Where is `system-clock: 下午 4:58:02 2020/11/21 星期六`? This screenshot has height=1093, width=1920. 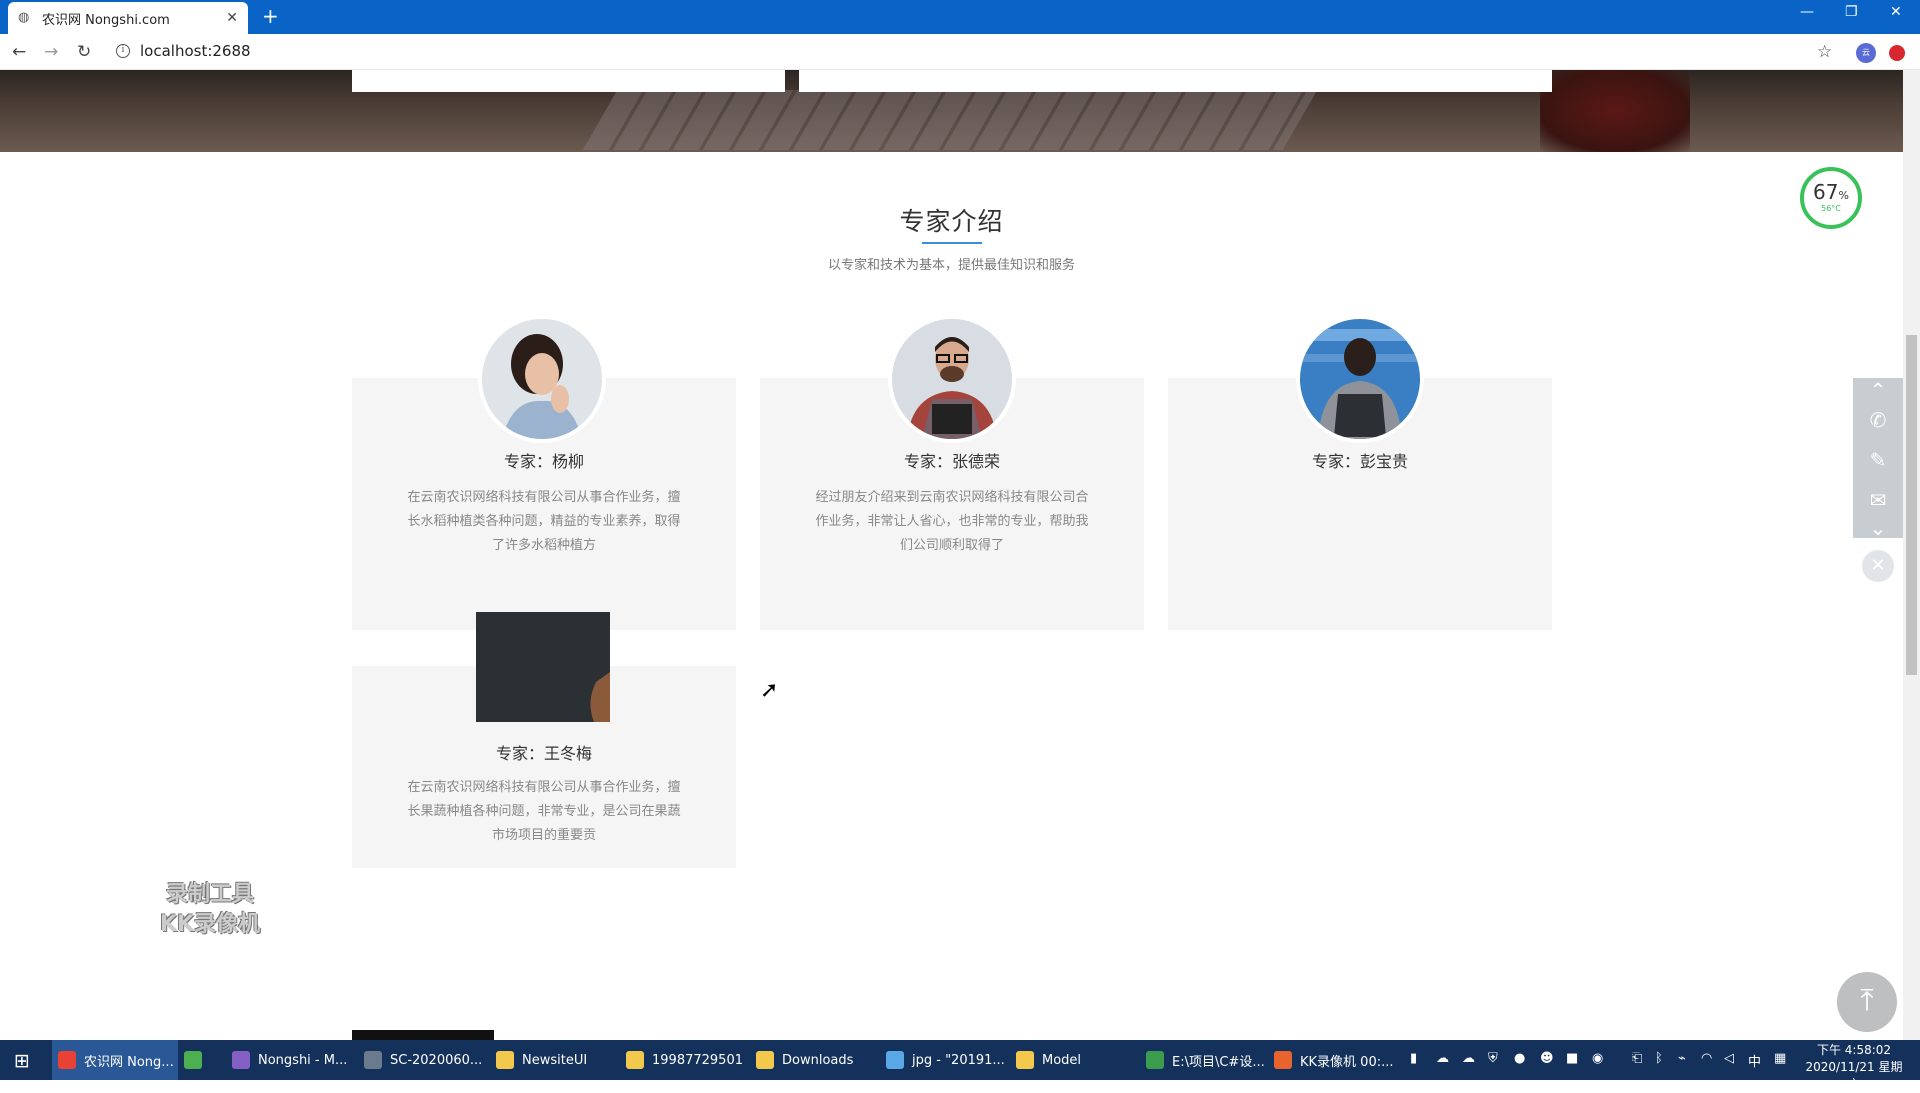 system-clock: 下午 4:58:02 2020/11/21 星期六 is located at coordinates (1854, 1067).